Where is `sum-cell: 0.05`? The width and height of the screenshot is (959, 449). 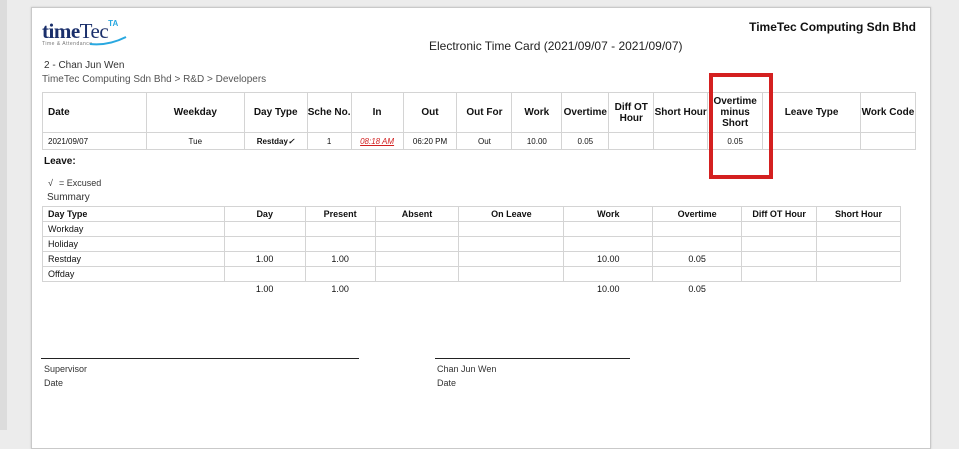
sum-cell: 0.05 is located at coordinates (697, 259).